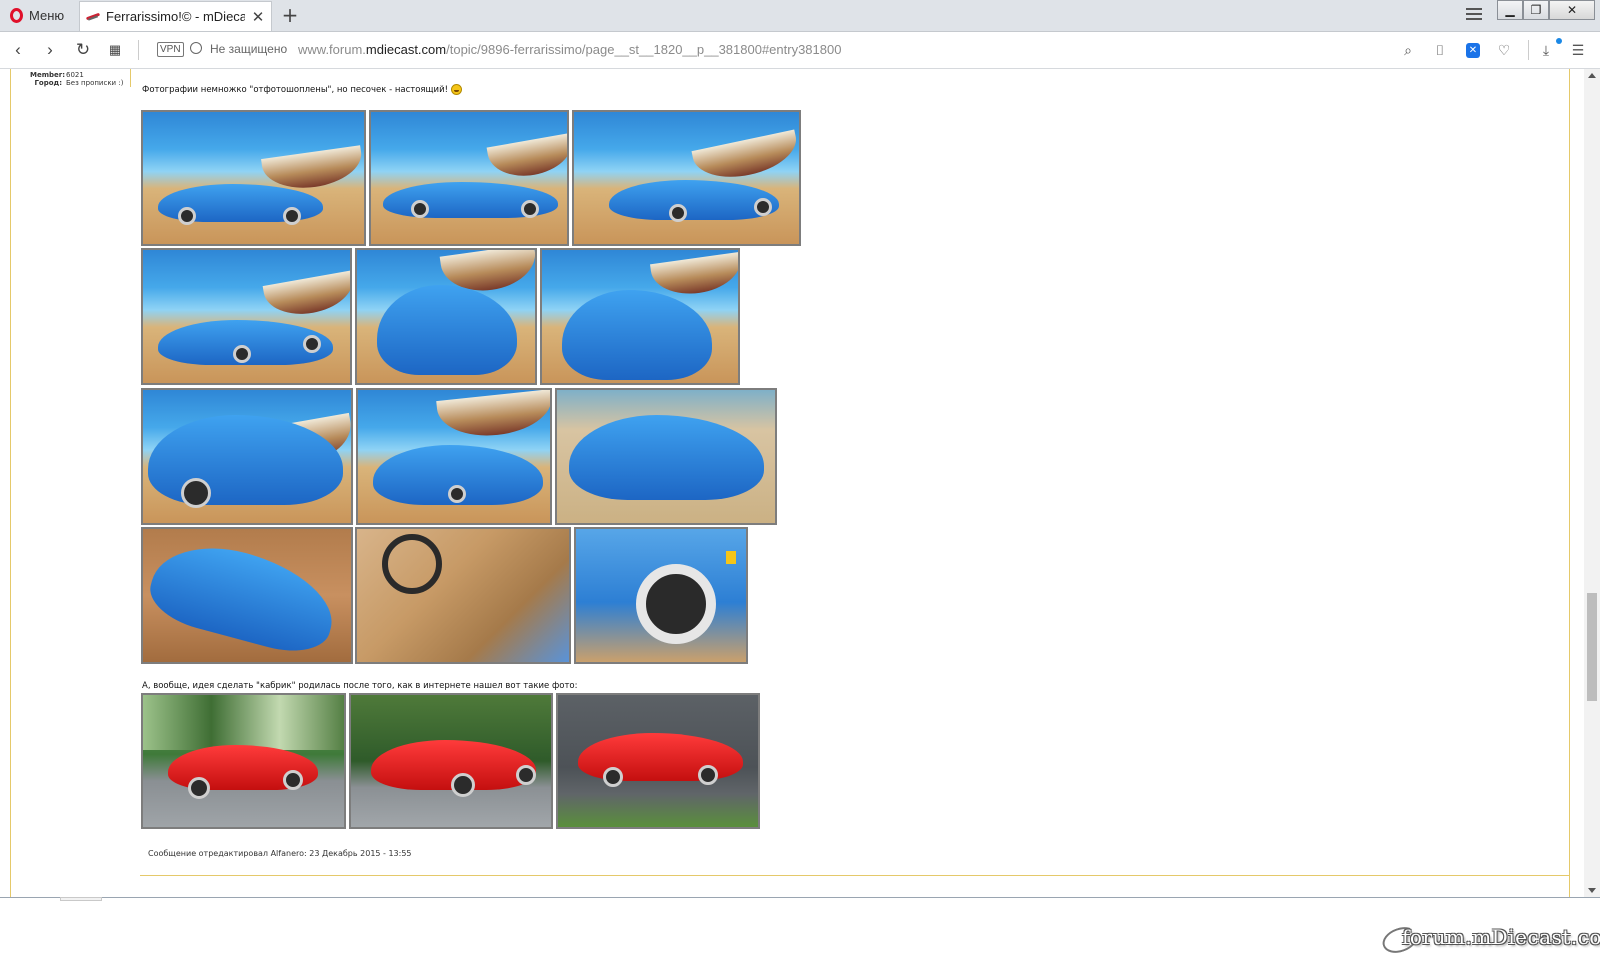 The width and height of the screenshot is (1600, 961). Describe the element at coordinates (1501, 937) in the screenshot. I see `site-watermark: forum.mDiecast.com` at that location.